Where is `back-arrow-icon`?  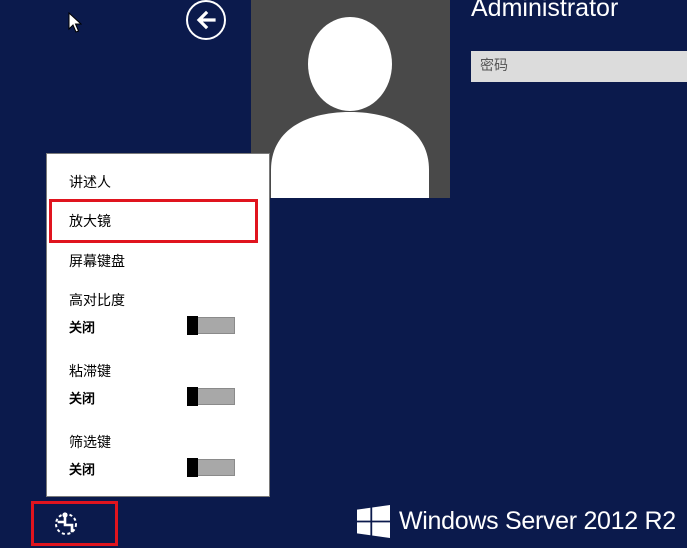 back-arrow-icon is located at coordinates (206, 20).